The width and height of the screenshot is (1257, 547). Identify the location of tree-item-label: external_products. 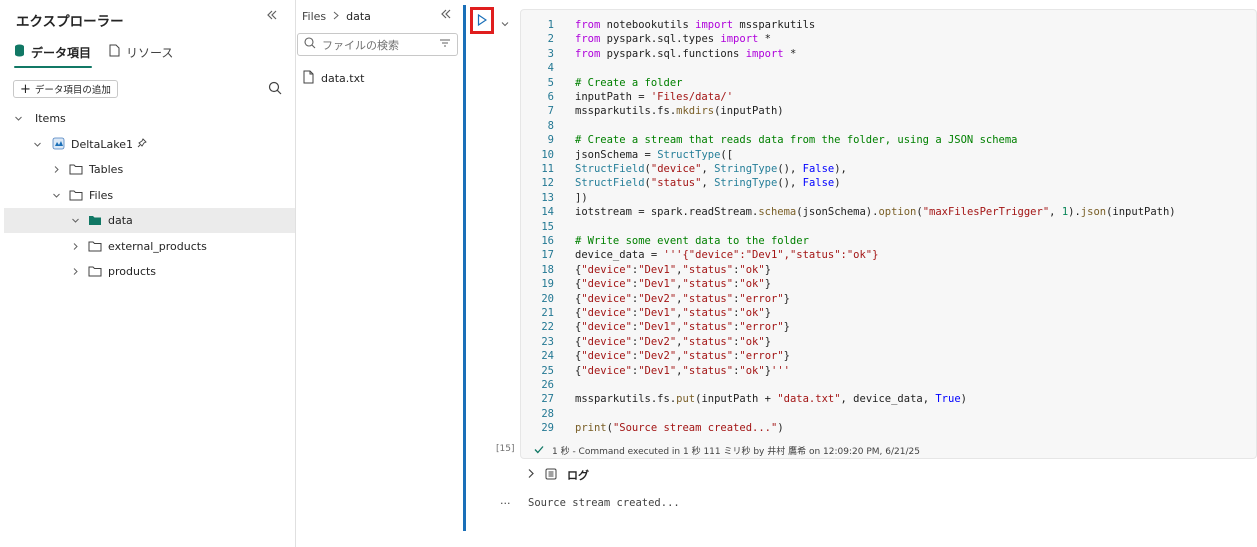
(157, 246).